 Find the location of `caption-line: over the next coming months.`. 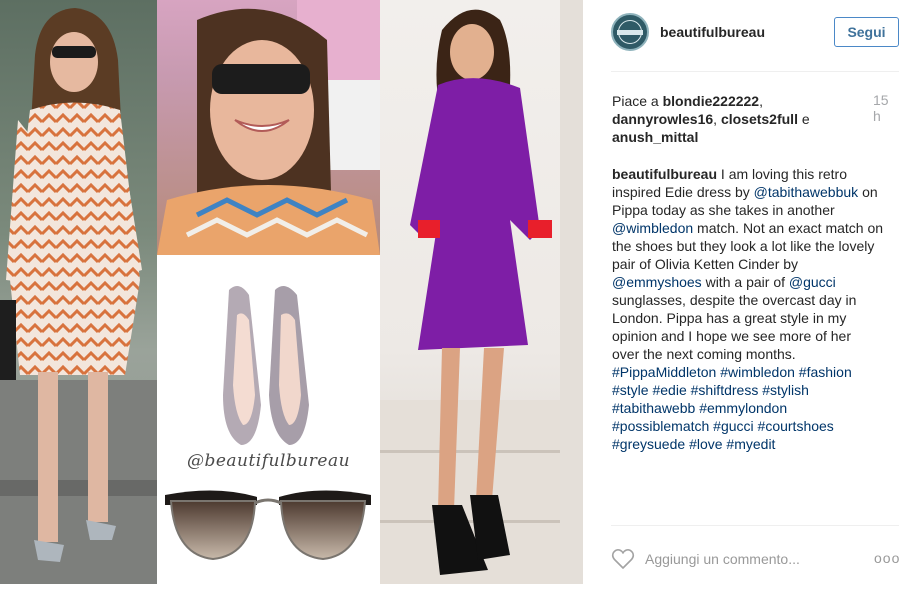

caption-line: over the next coming months. is located at coordinates (704, 354).